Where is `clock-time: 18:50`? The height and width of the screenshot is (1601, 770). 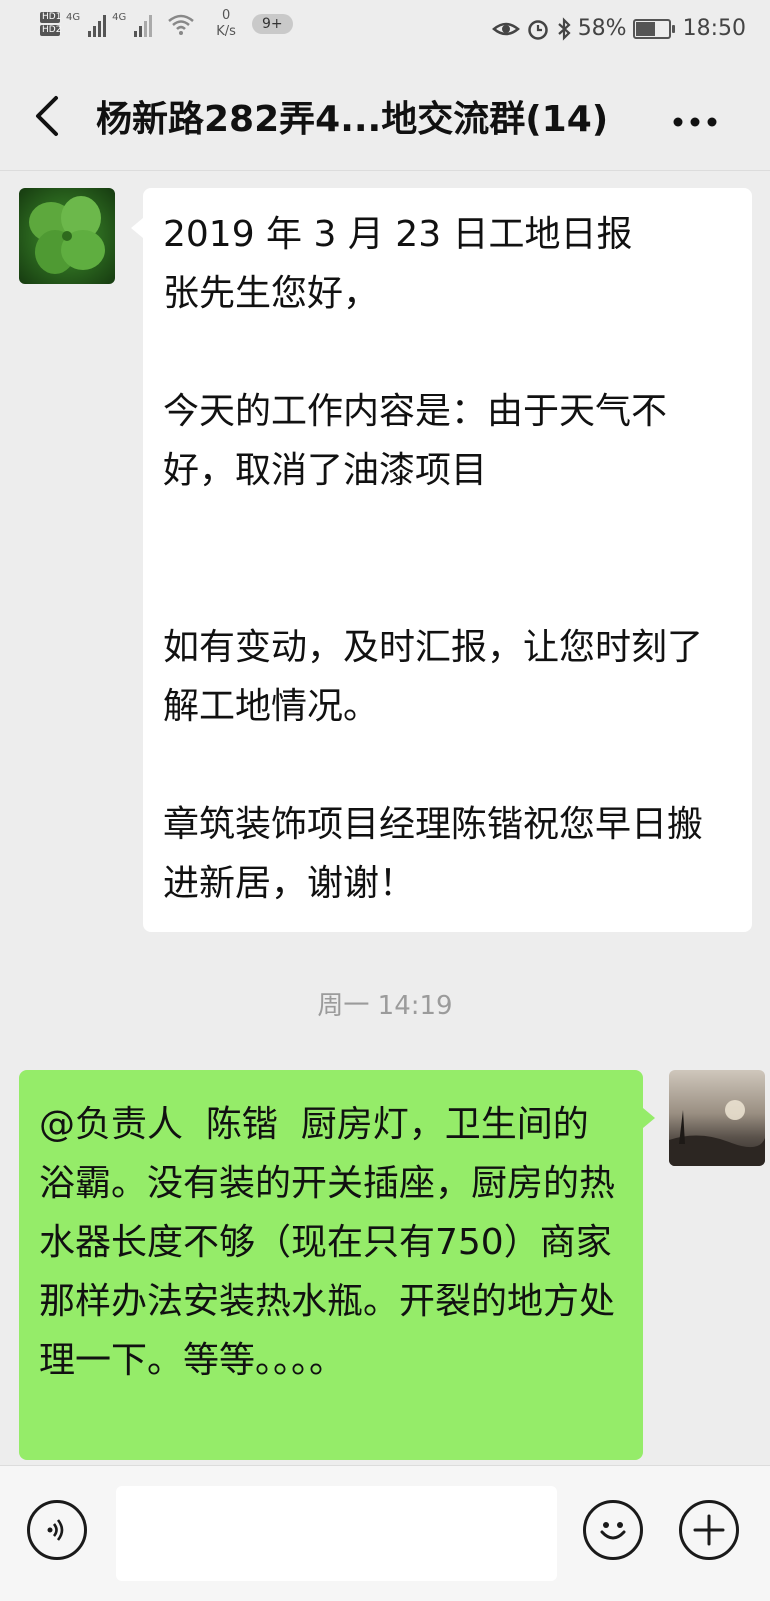 clock-time: 18:50 is located at coordinates (714, 28).